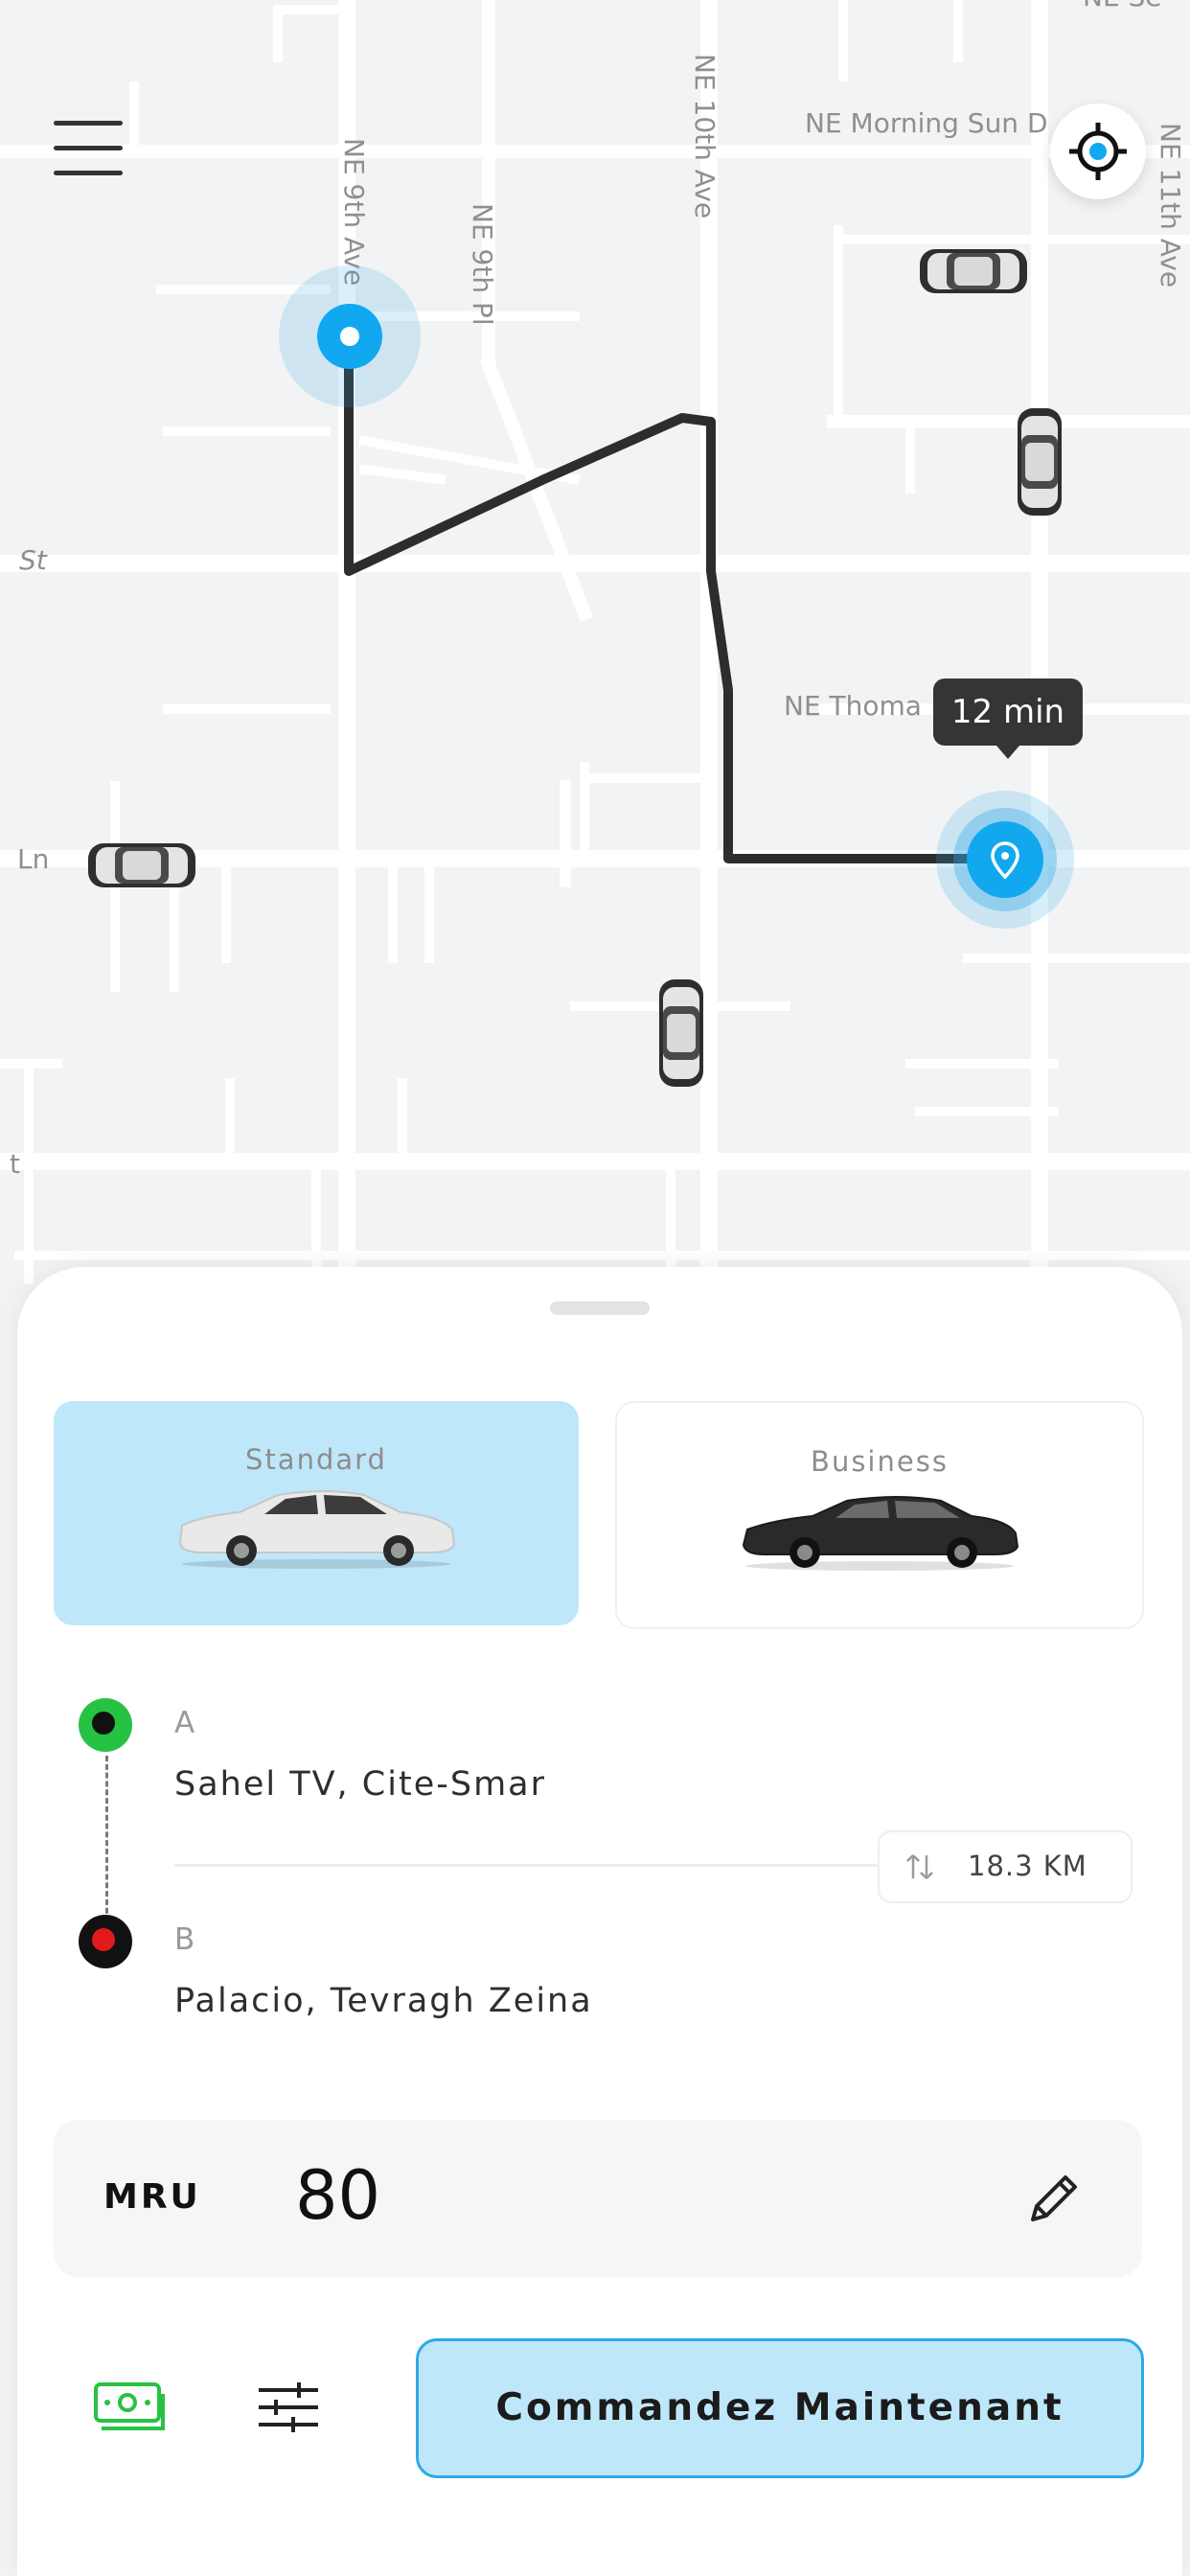  What do you see at coordinates (483, 264) in the screenshot?
I see `street-label: NE 9th Pl` at bounding box center [483, 264].